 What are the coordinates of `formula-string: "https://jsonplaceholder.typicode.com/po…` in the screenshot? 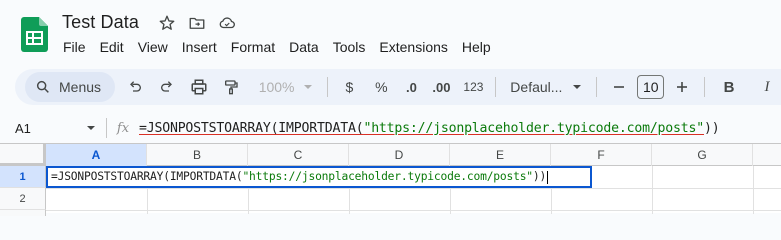 It's located at (533, 128).